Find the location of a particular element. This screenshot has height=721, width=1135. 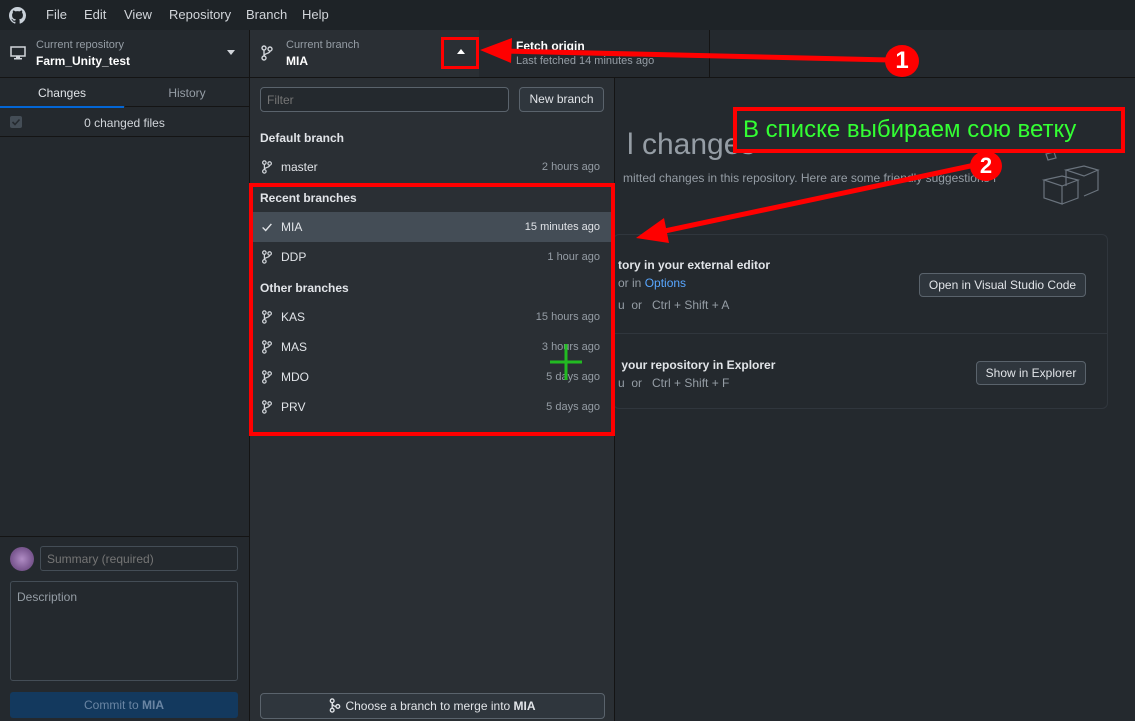

arrow-1-icon is located at coordinates (685, 50).